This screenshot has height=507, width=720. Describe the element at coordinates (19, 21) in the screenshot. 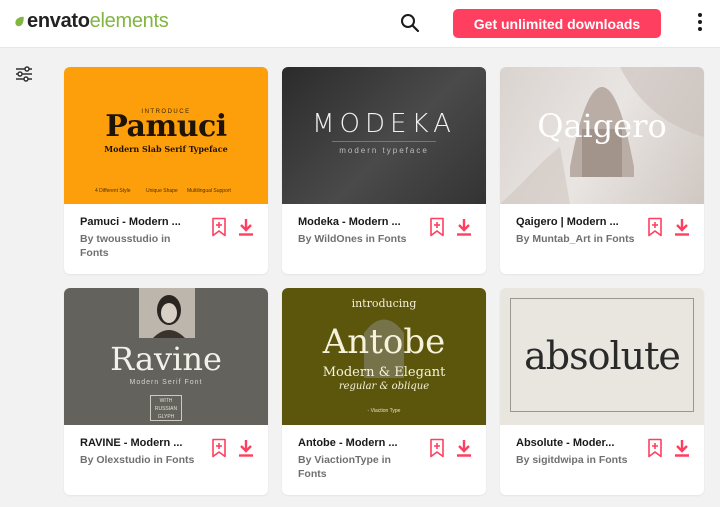

I see `envato-leaf-icon` at that location.